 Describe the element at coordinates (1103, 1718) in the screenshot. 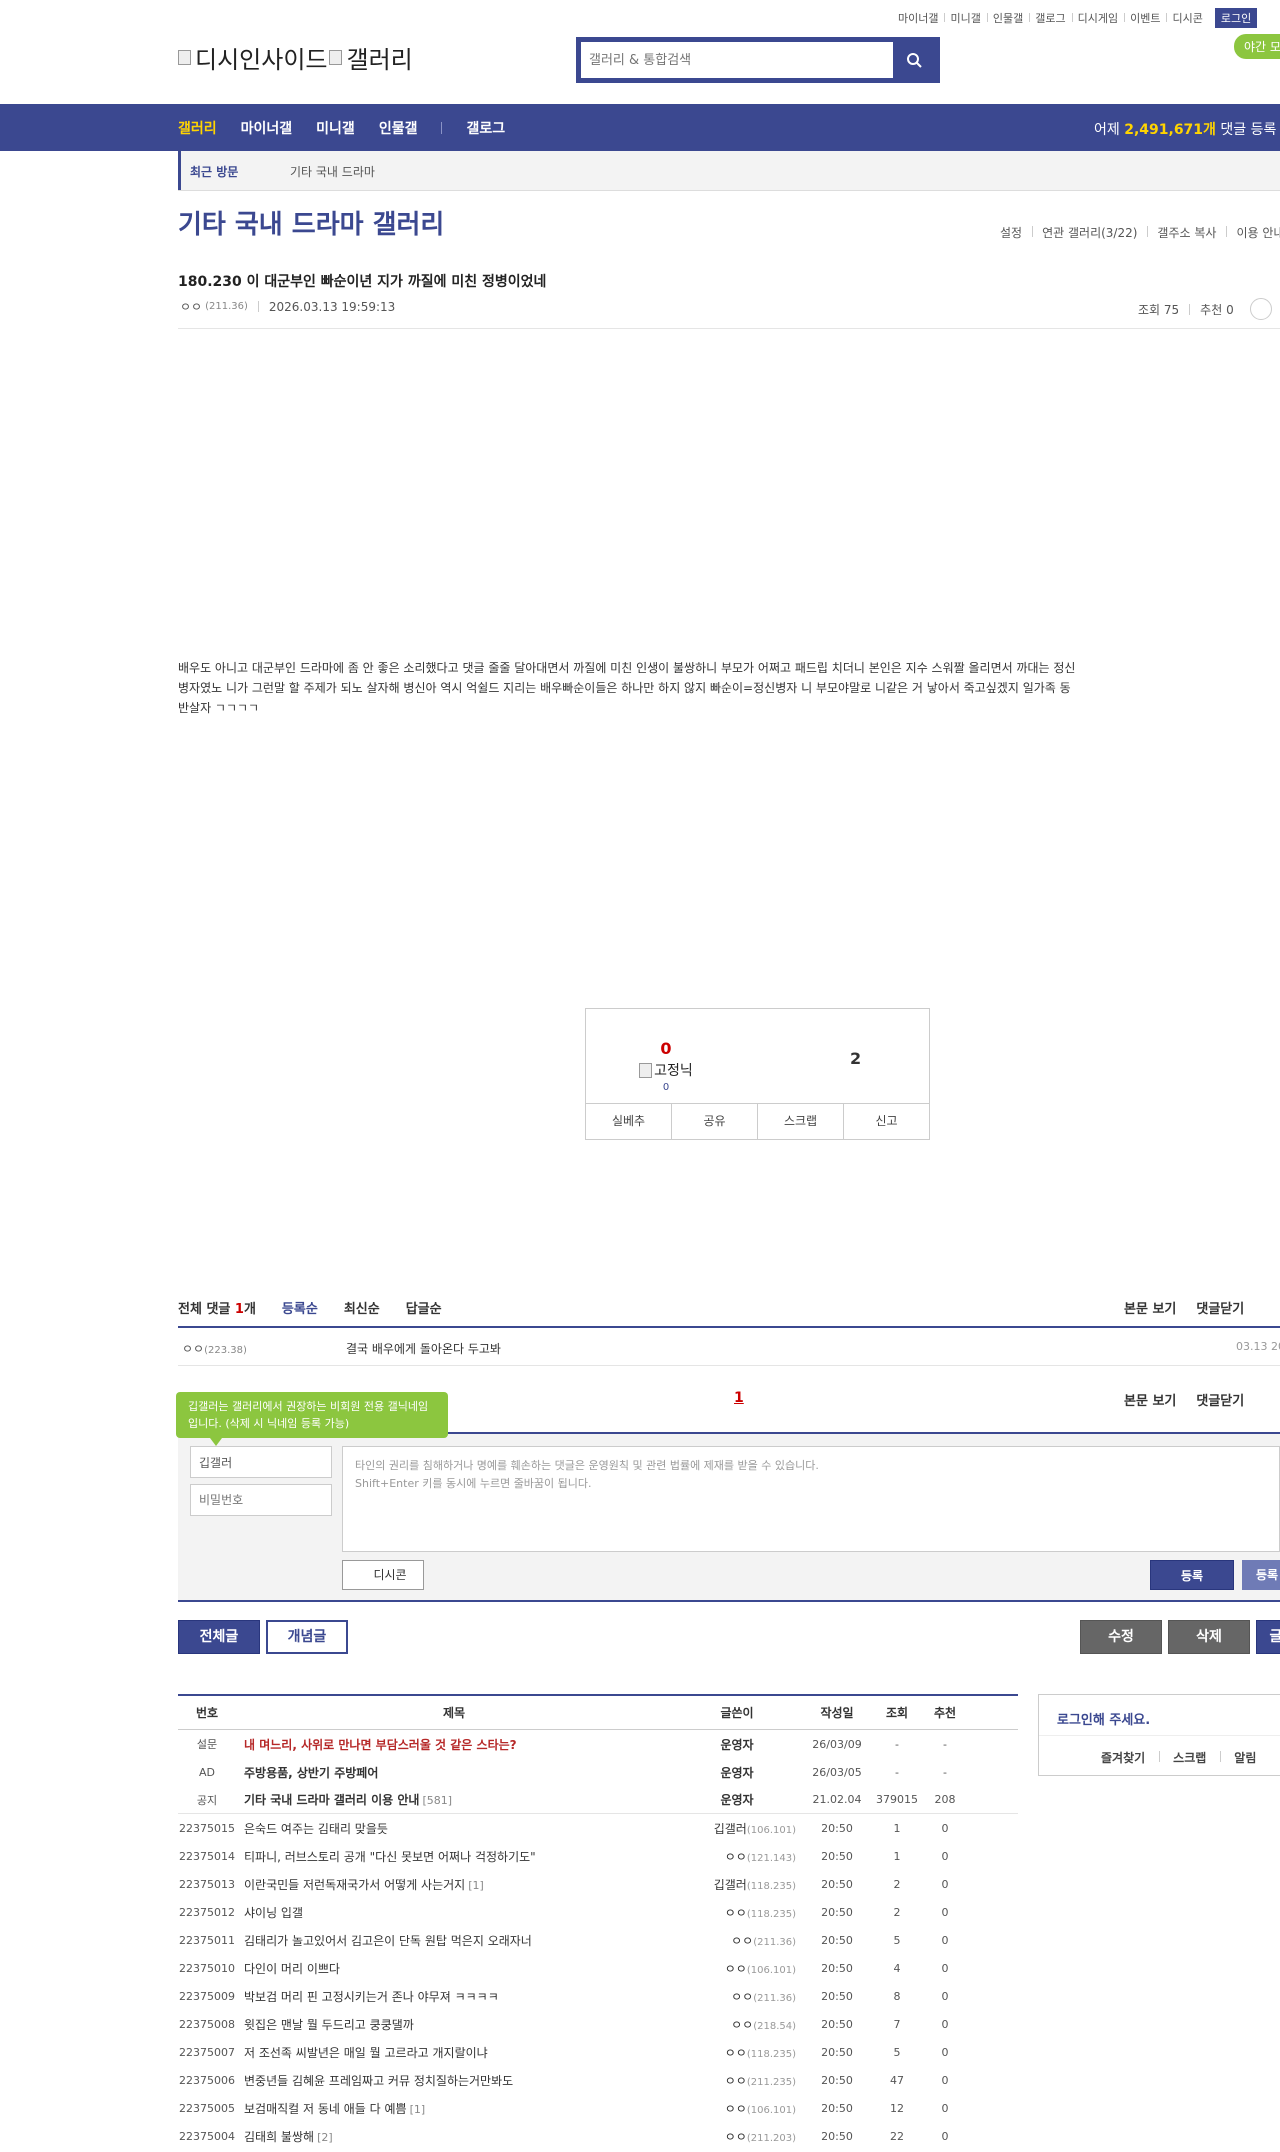

I see `login-message: 로그인해 주세요.` at that location.